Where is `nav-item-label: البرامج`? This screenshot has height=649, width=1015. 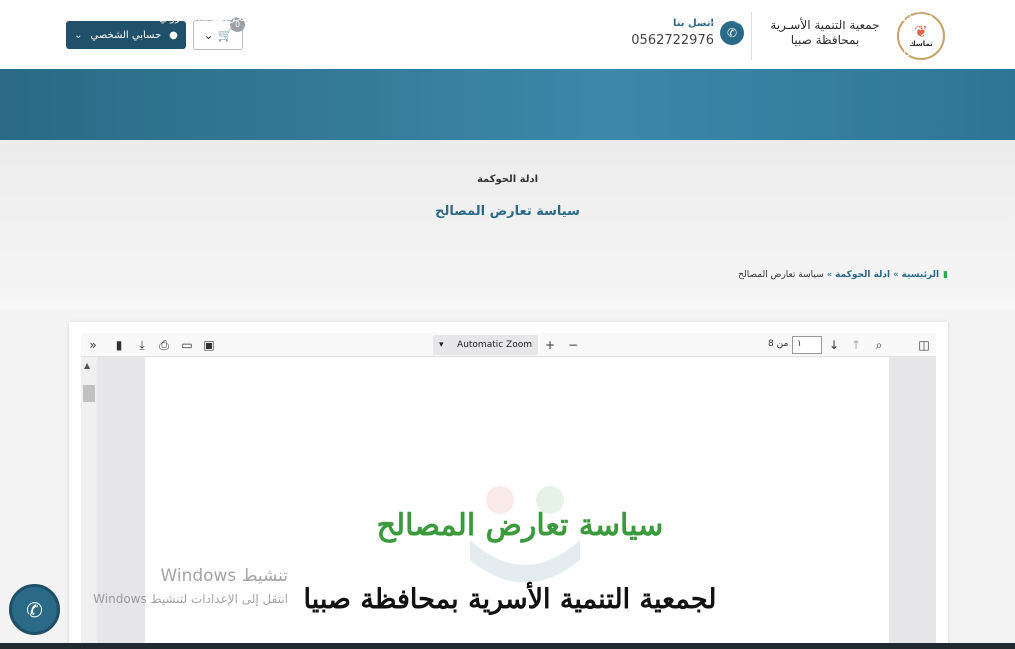 nav-item-label: البرامج is located at coordinates (906, 51).